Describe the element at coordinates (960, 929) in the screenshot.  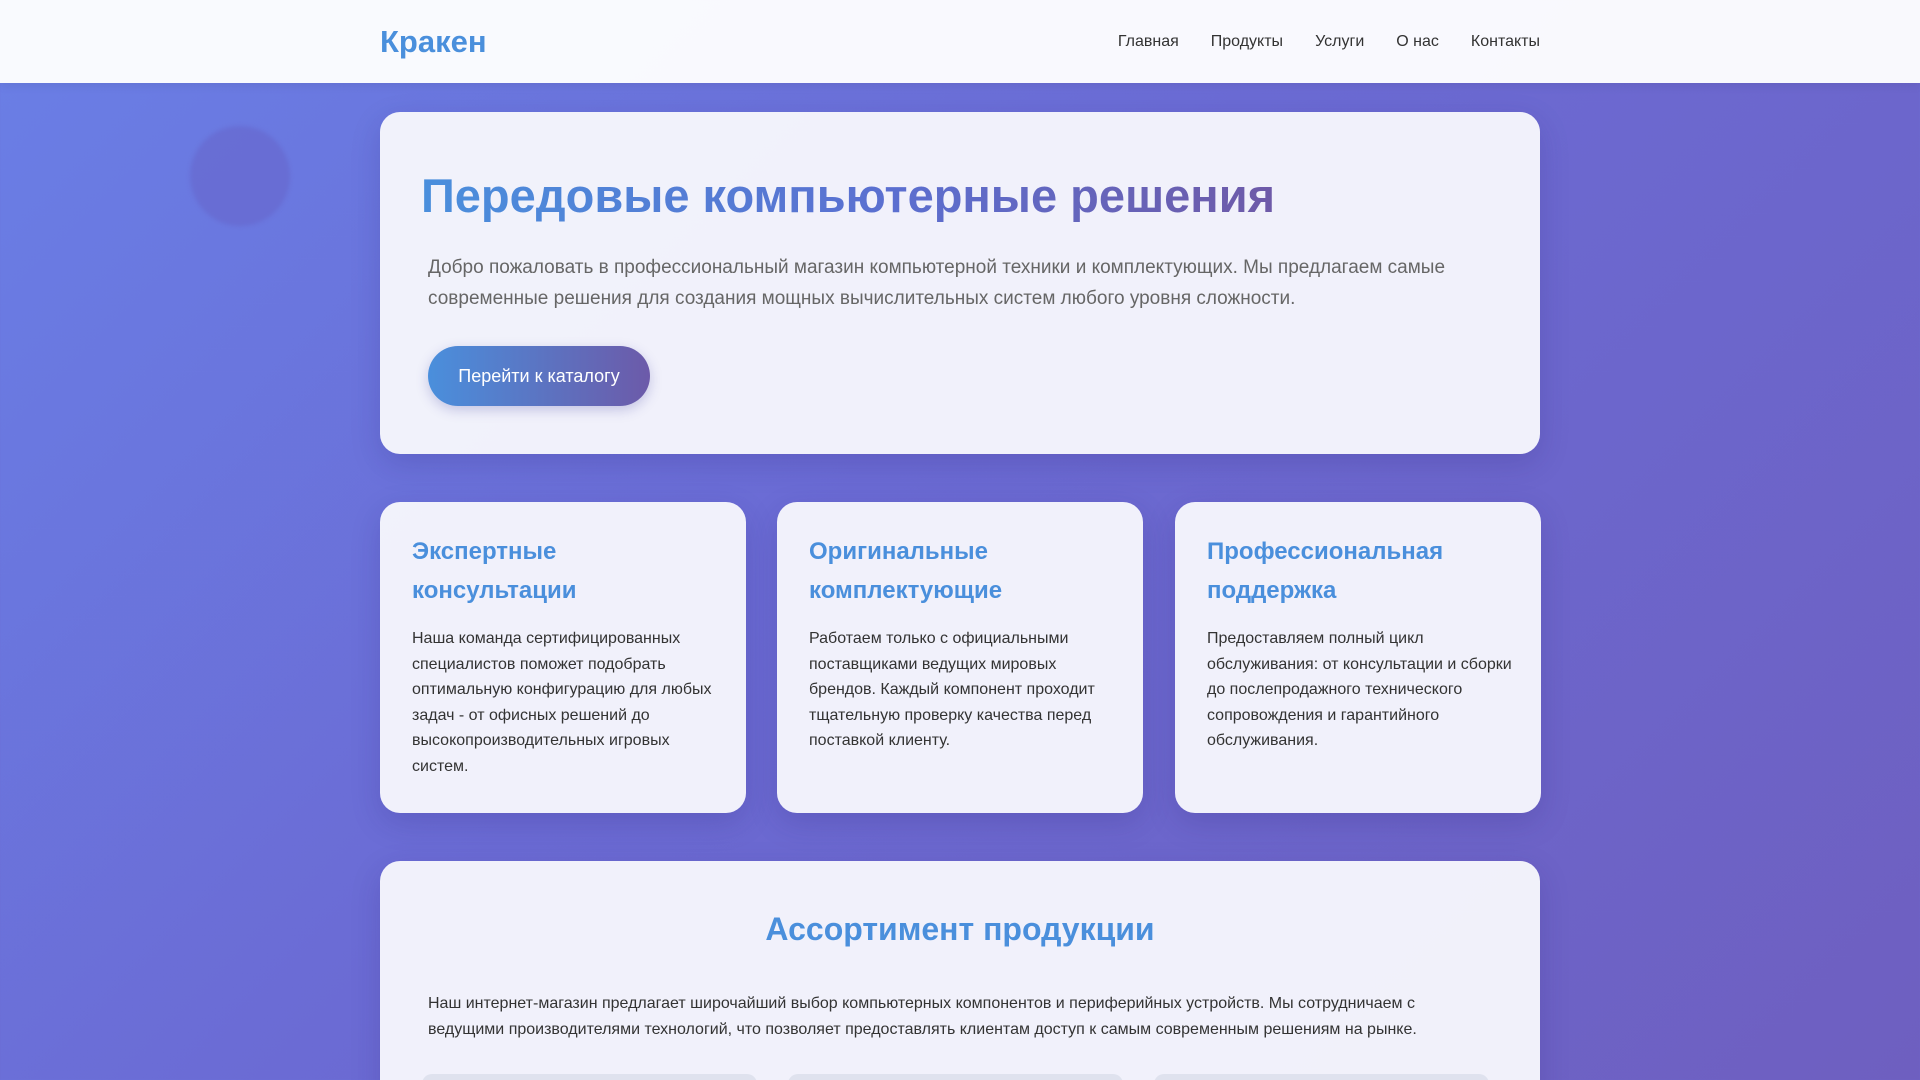
I see `assortment-title: Ассортимент продукции` at that location.